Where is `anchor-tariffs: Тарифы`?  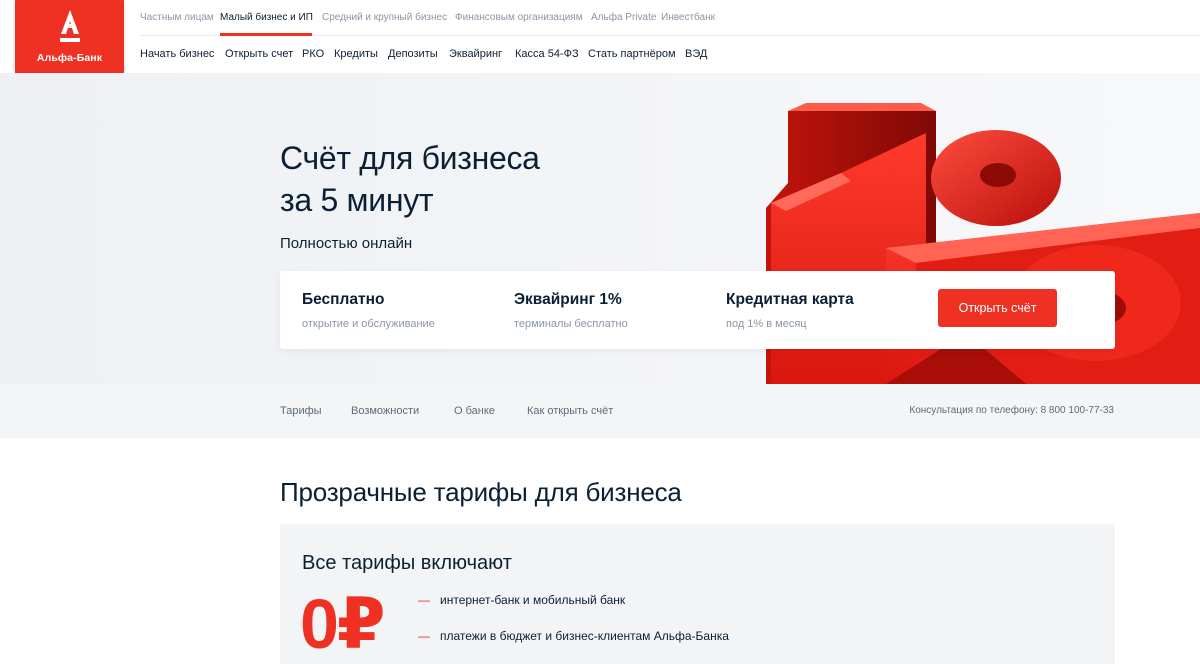 anchor-tariffs: Тарифы is located at coordinates (301, 411).